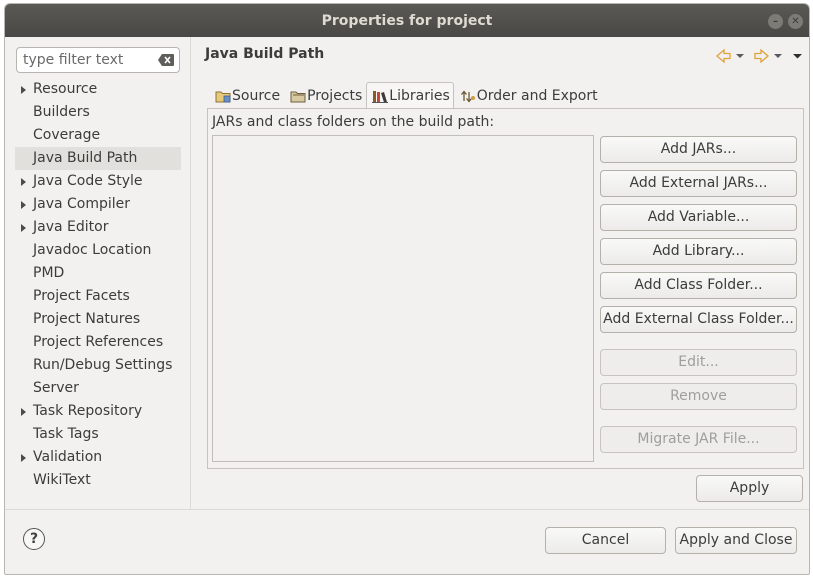 The image size is (813, 578). What do you see at coordinates (98, 89) in the screenshot?
I see `tree-item-resource: Resource` at bounding box center [98, 89].